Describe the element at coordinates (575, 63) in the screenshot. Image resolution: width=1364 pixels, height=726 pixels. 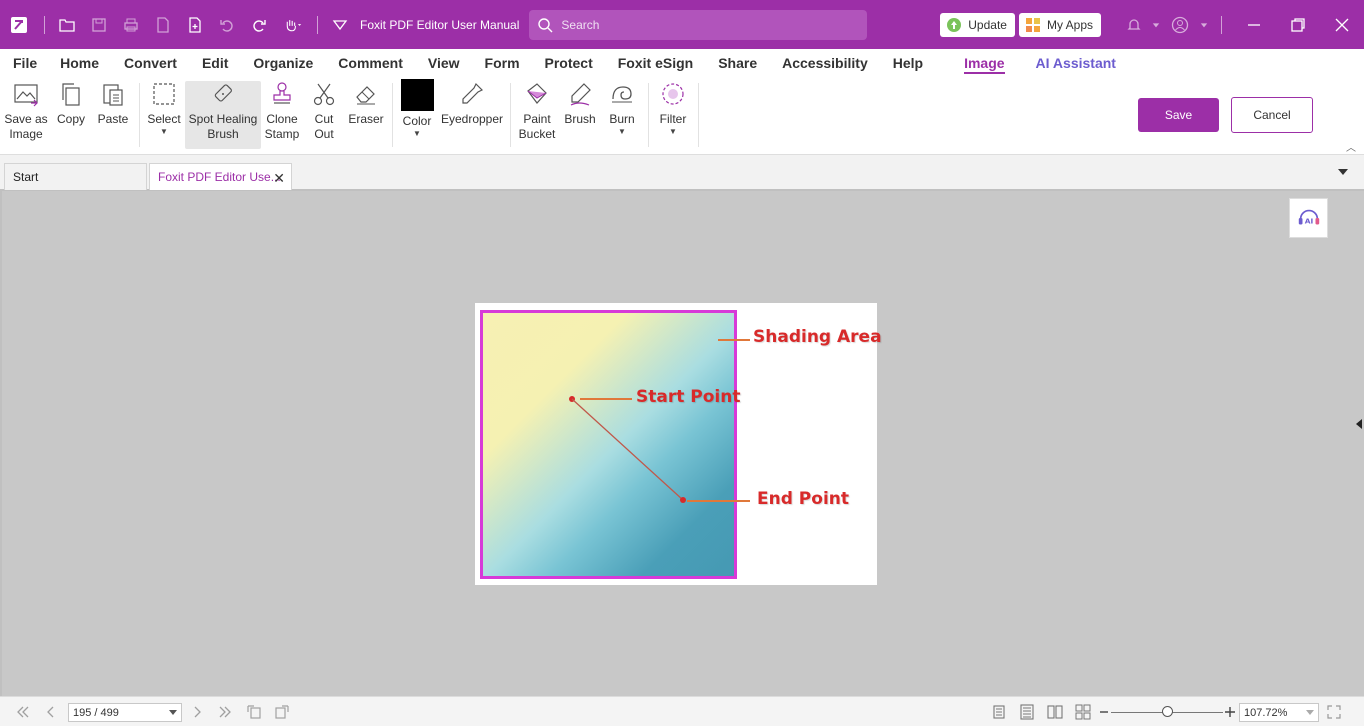
I see `menu-protect: Protect` at that location.